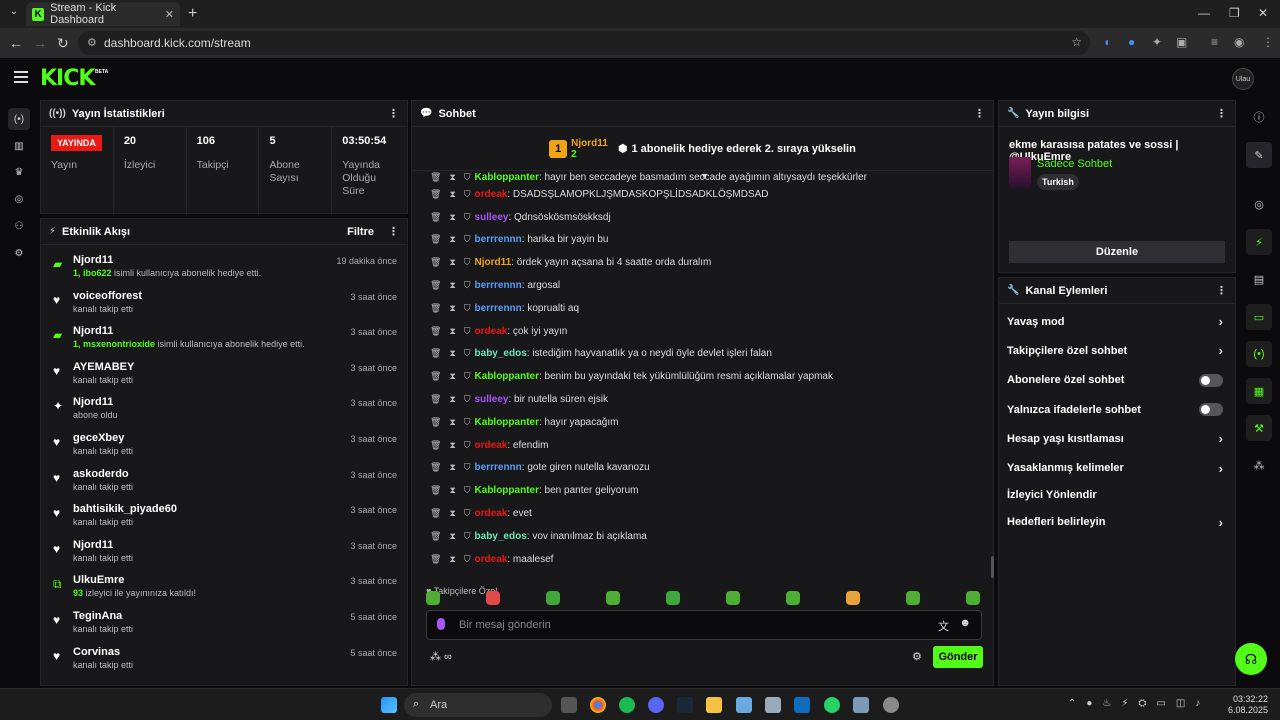 The width and height of the screenshot is (1280, 720). I want to click on edit-pen-icon: ✎, so click(1259, 155).